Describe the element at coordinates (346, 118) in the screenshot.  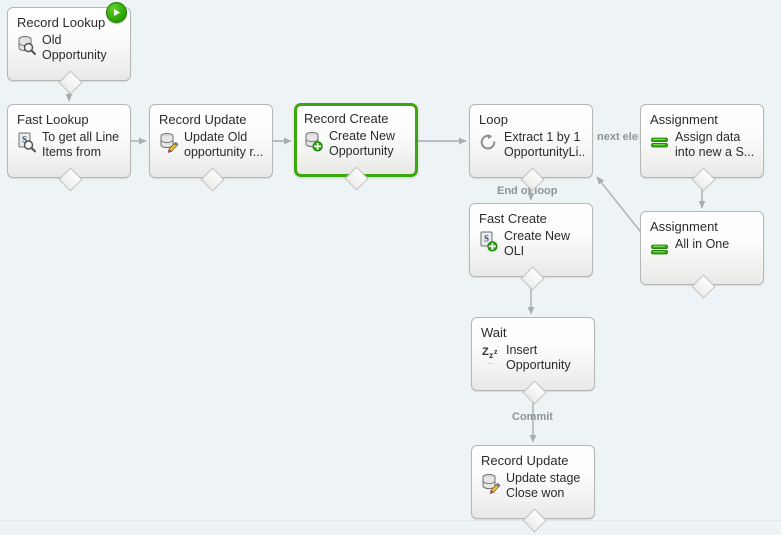
I see `node-title: Record Create` at that location.